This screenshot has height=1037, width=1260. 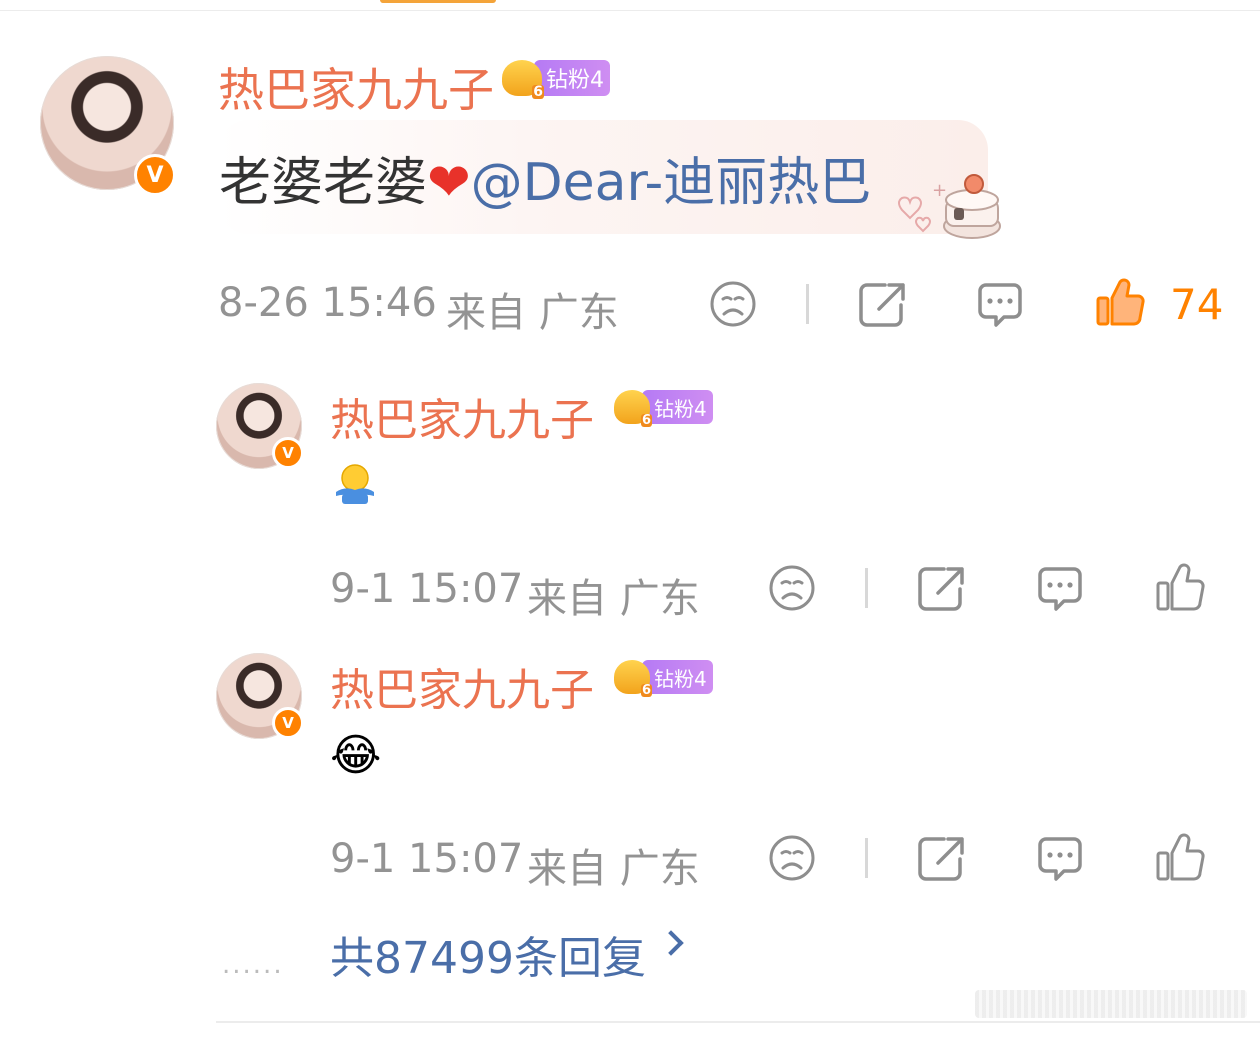 I want to click on mention-link: @Dear-迪丽热巴, so click(x=671, y=183).